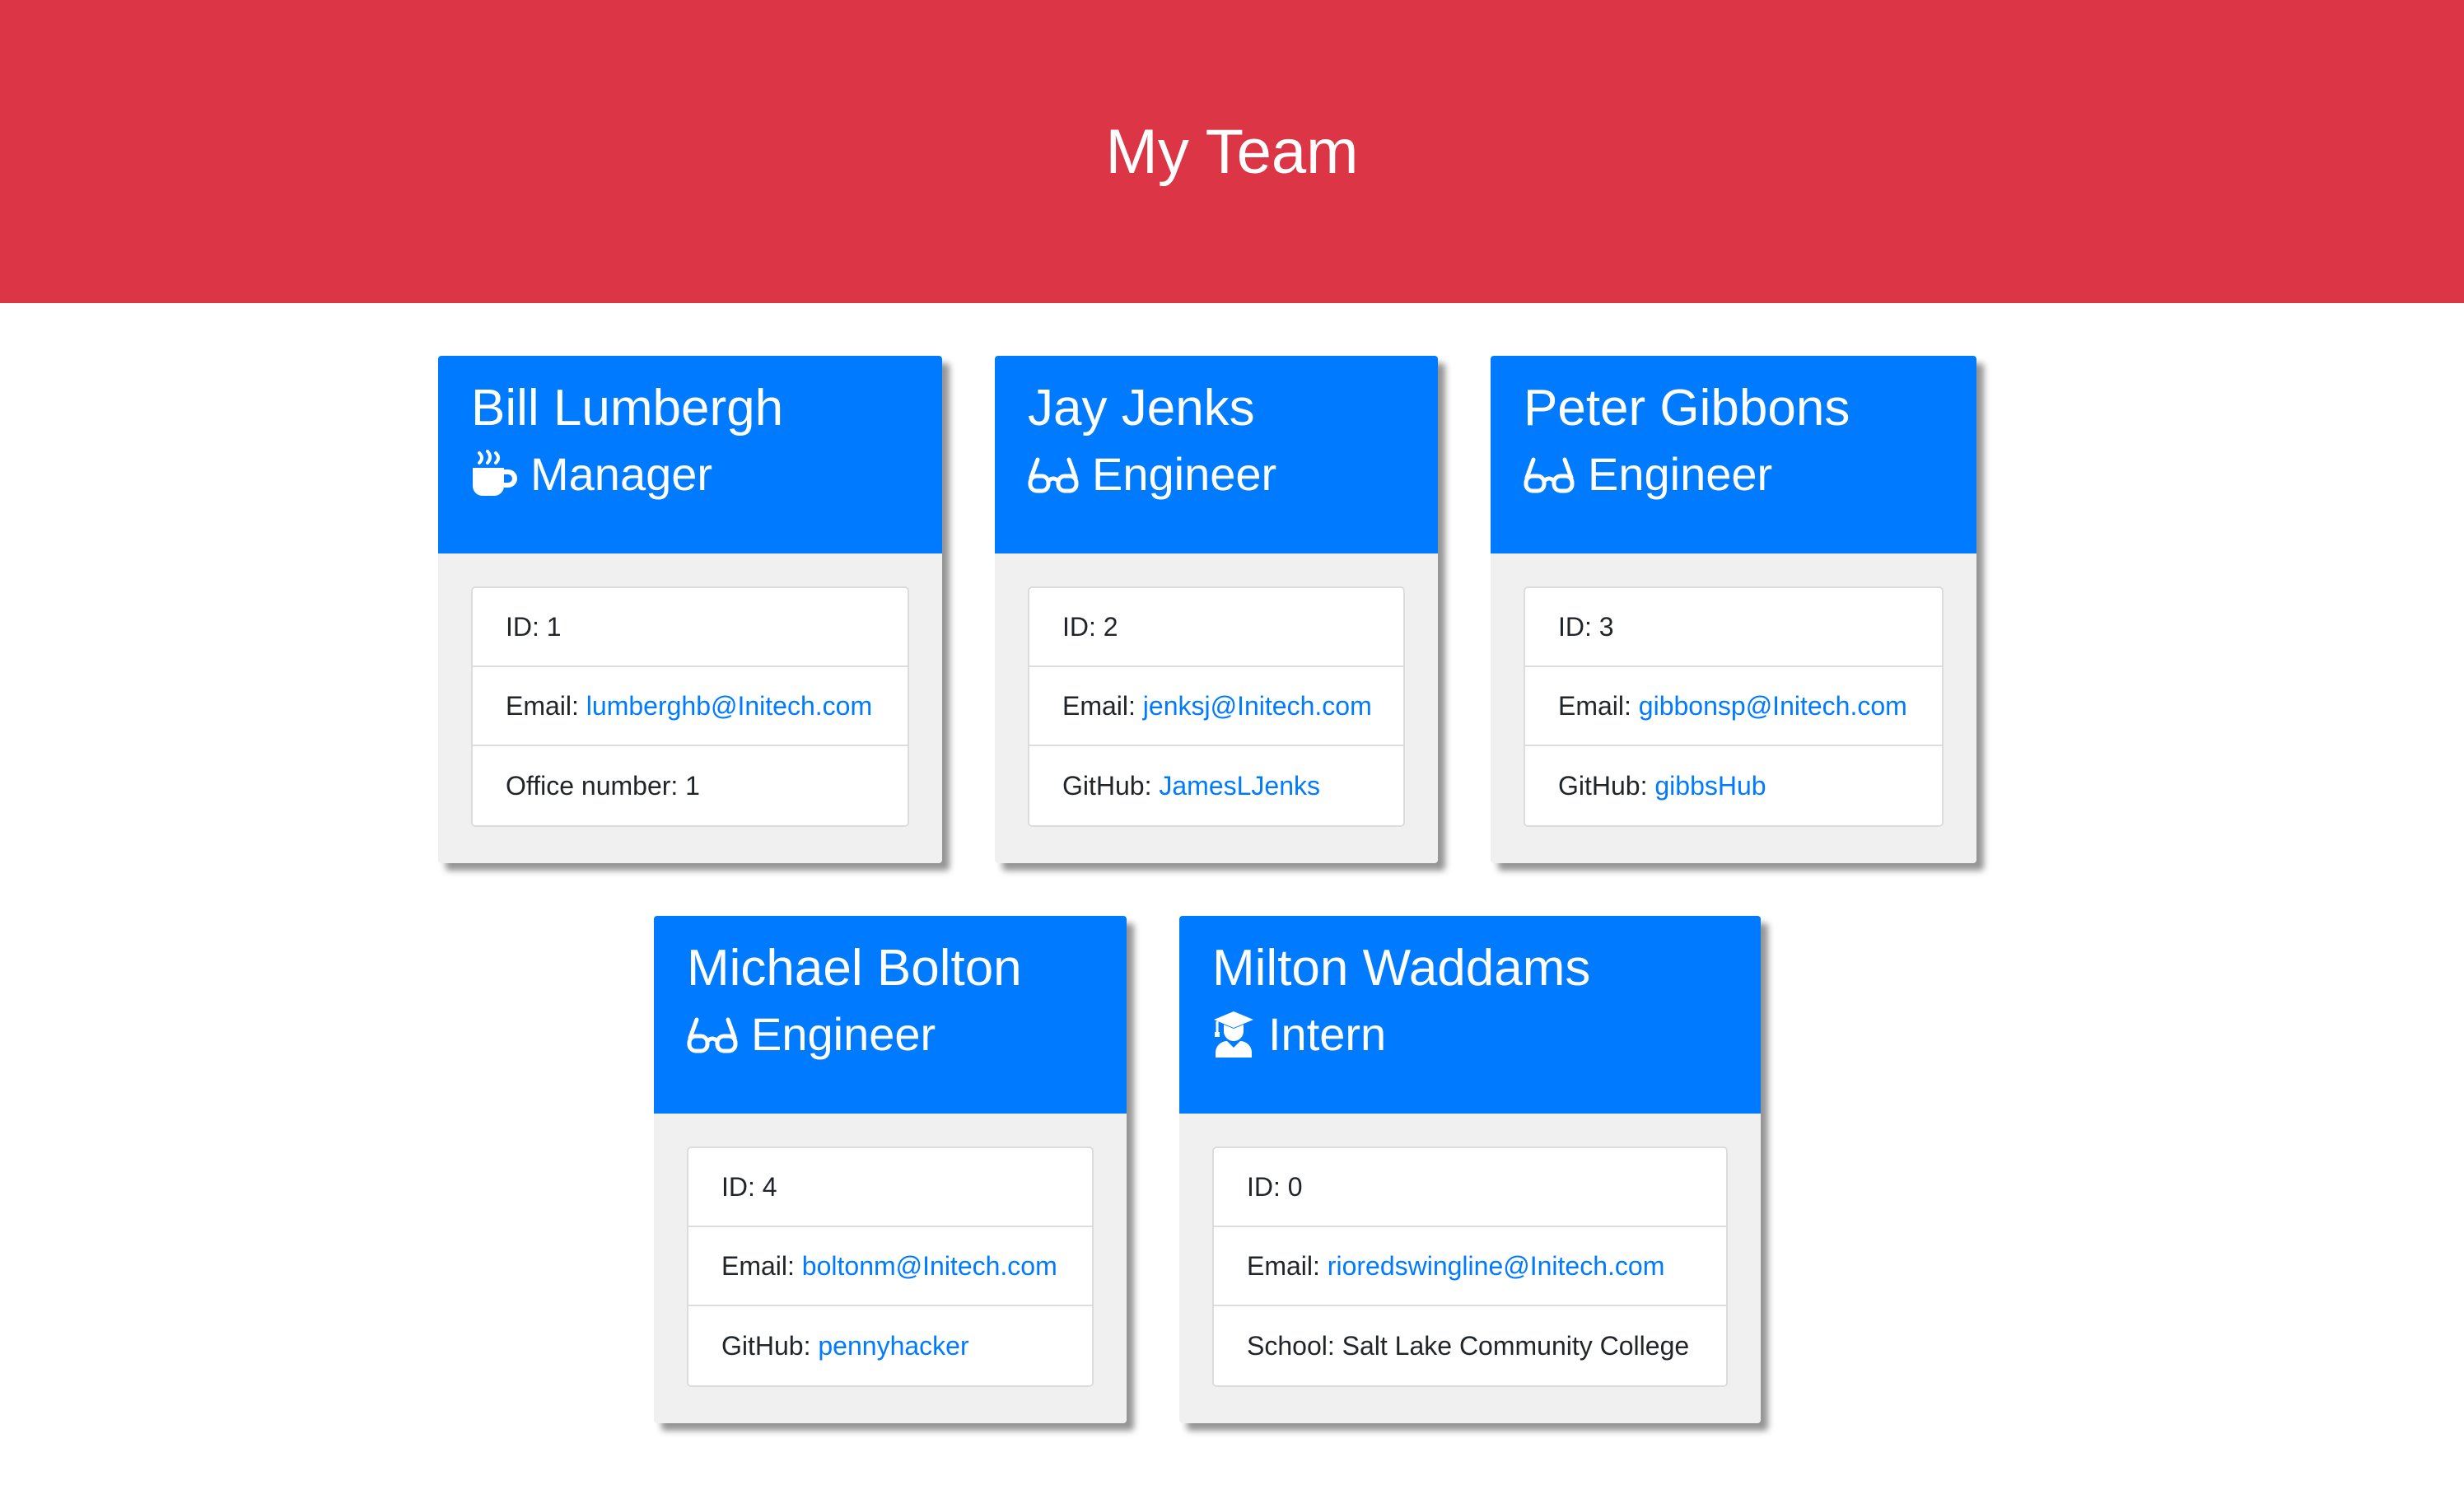 Image resolution: width=2464 pixels, height=1499 pixels. I want to click on card-header: Milton Waddams Intern, so click(1470, 1015).